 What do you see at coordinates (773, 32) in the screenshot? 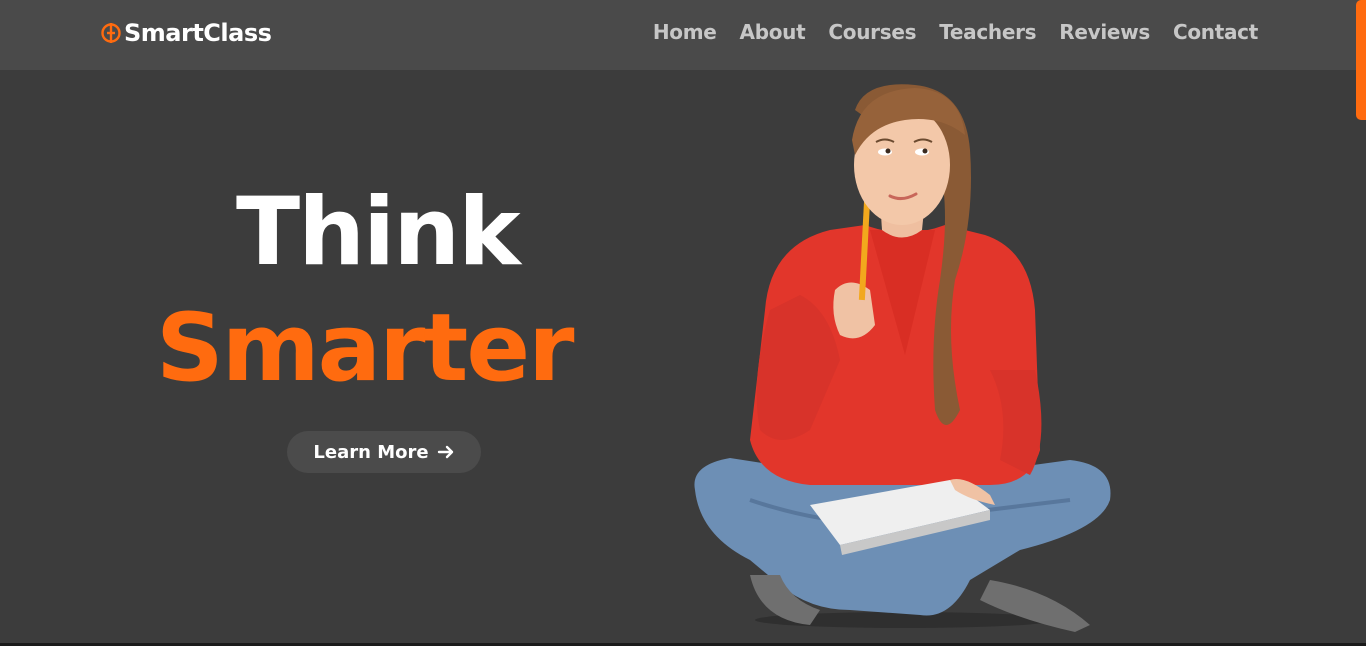
I see `nav-about: About` at bounding box center [773, 32].